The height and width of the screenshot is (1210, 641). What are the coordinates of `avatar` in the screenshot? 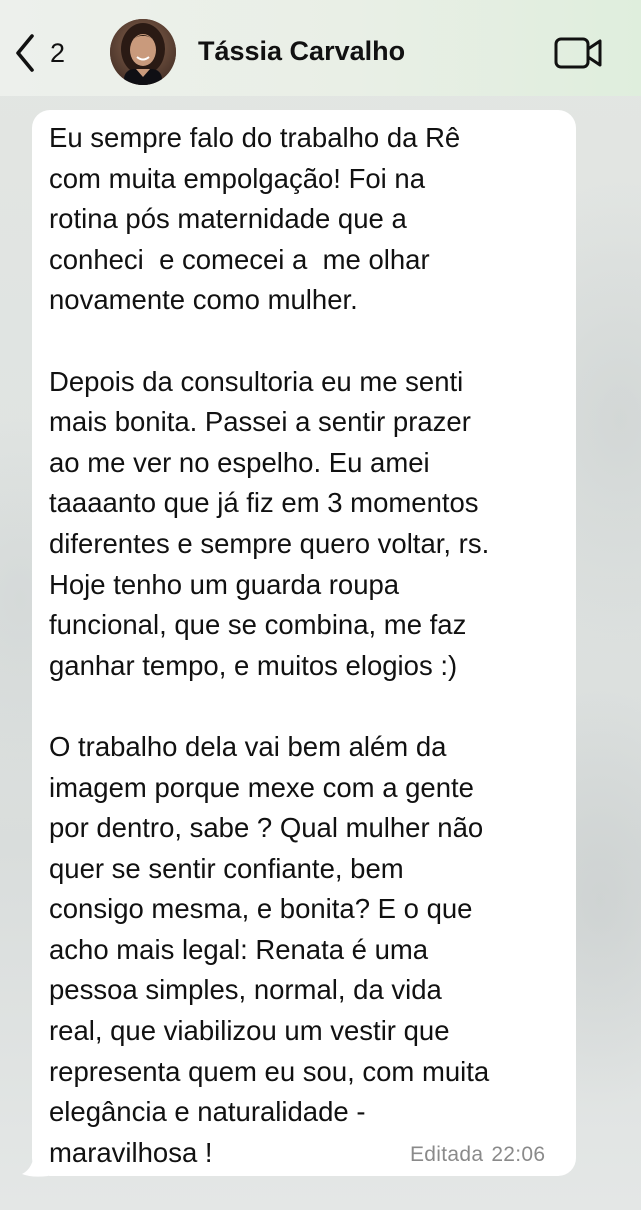 It's located at (143, 52).